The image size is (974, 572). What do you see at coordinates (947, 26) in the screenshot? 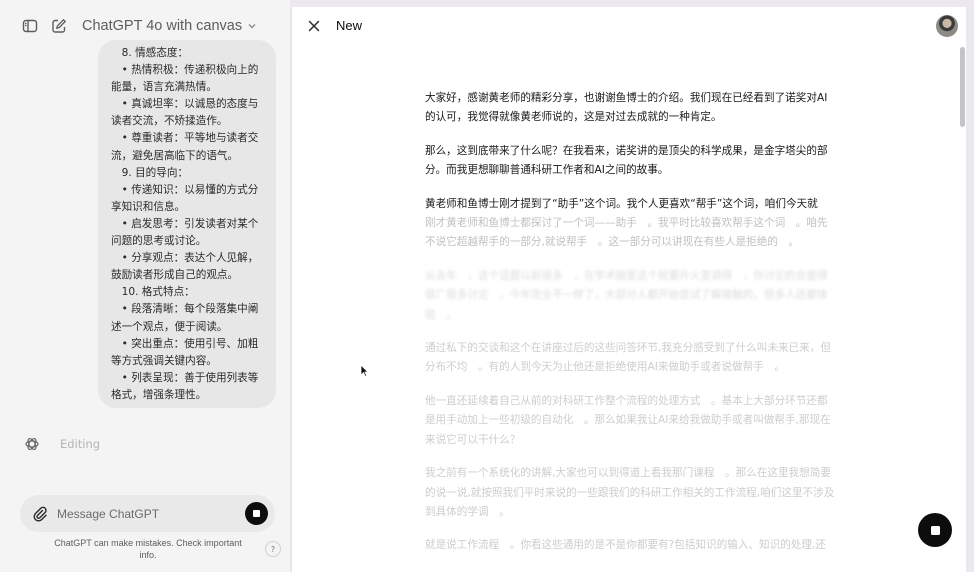
I see `user-avatar` at bounding box center [947, 26].